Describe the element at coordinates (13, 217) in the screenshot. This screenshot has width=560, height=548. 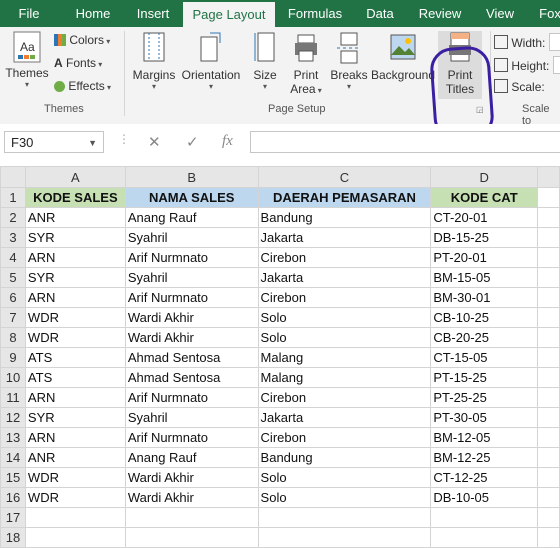
I see `row-header: 2` at that location.